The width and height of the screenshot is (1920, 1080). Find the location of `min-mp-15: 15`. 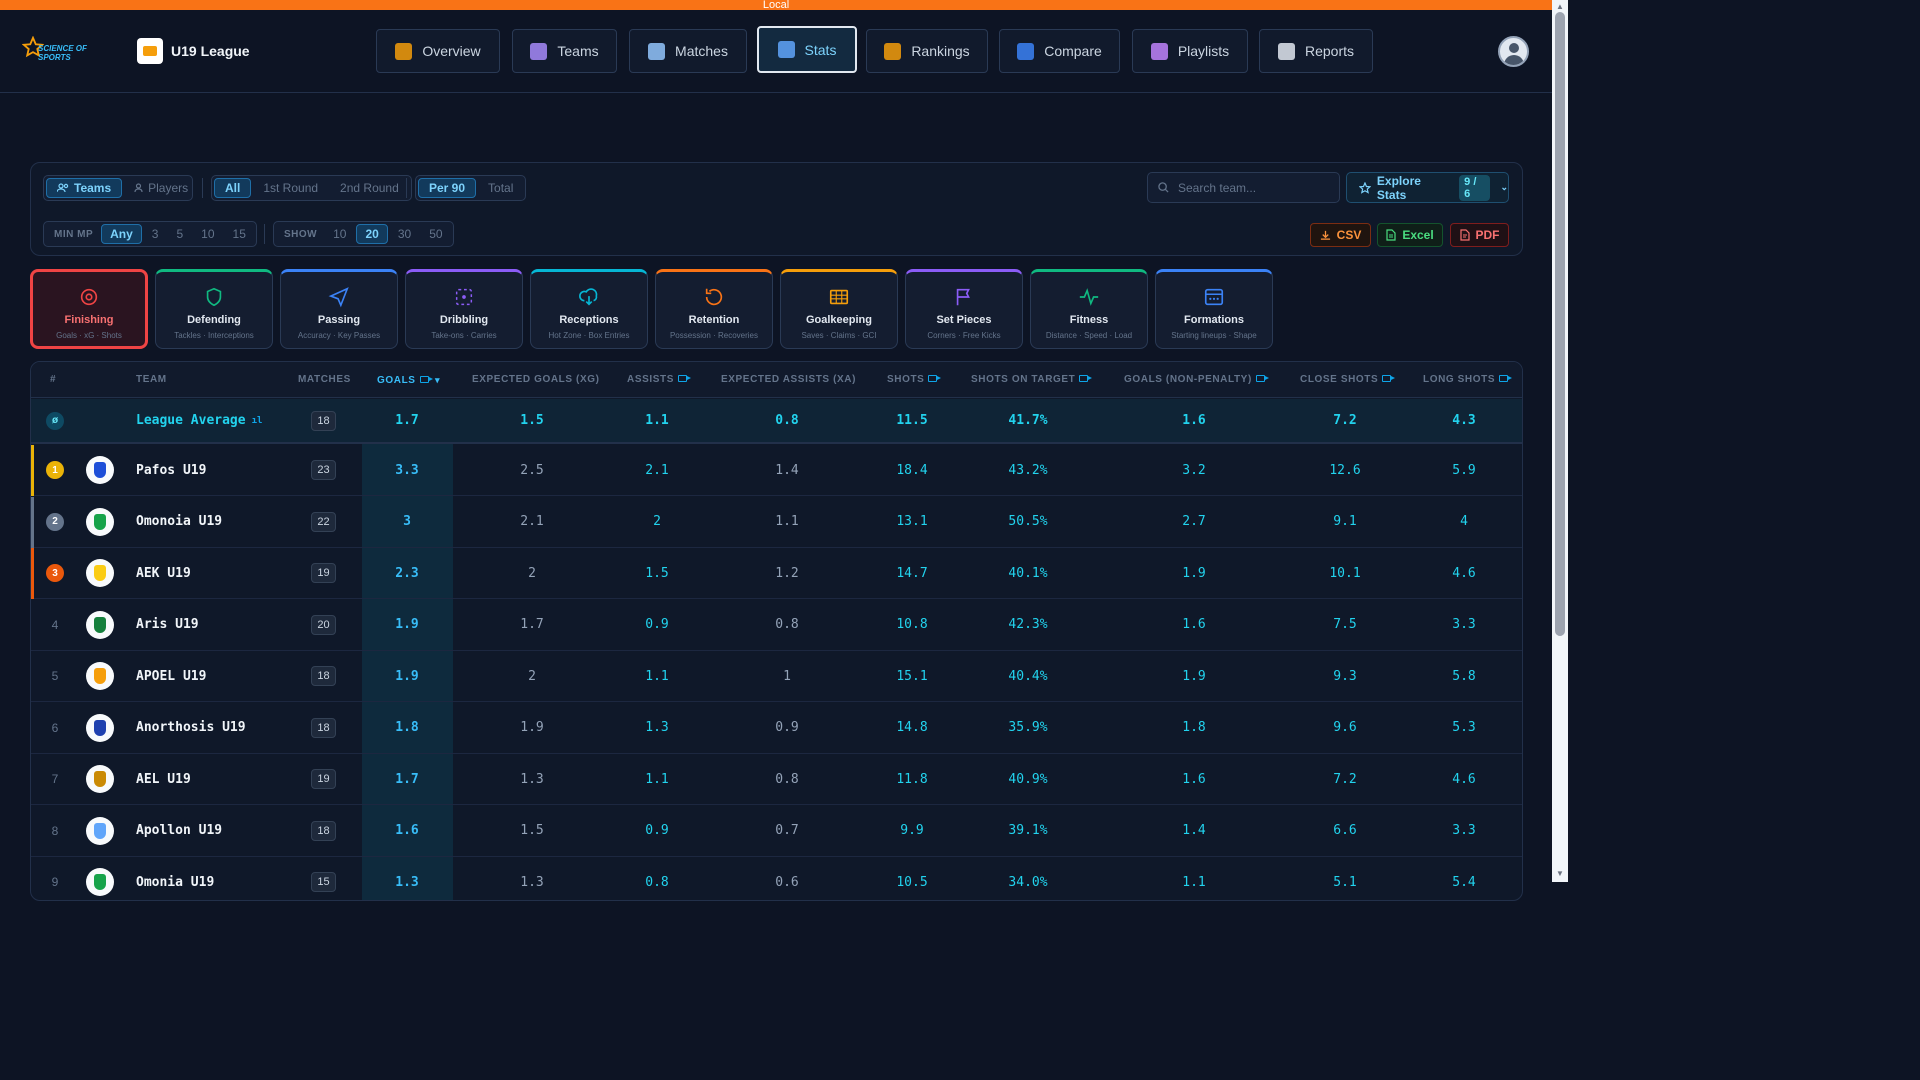

min-mp-15: 15 is located at coordinates (239, 234).